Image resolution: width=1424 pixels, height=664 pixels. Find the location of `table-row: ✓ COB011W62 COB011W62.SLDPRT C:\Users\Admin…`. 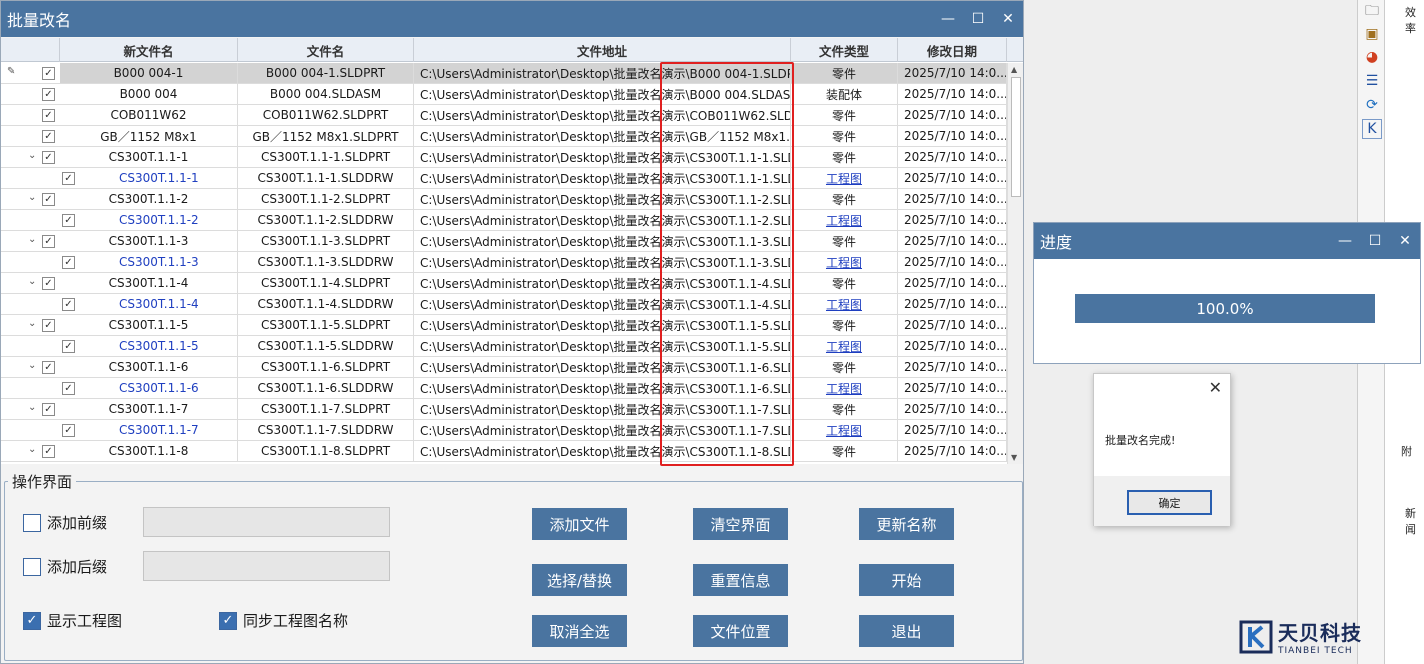

table-row: ✓ COB011W62 COB011W62.SLDPRT C:\Users\Admin… is located at coordinates (504, 115).